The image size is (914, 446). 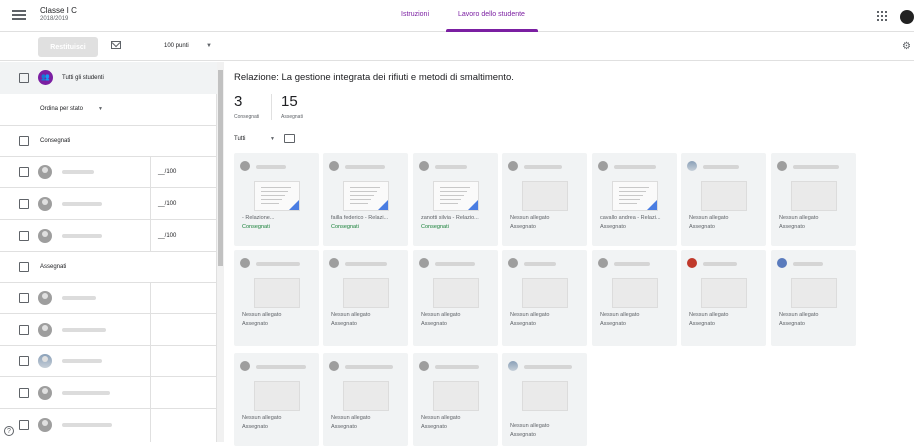 I want to click on points-select: 100 punti, so click(x=176, y=46).